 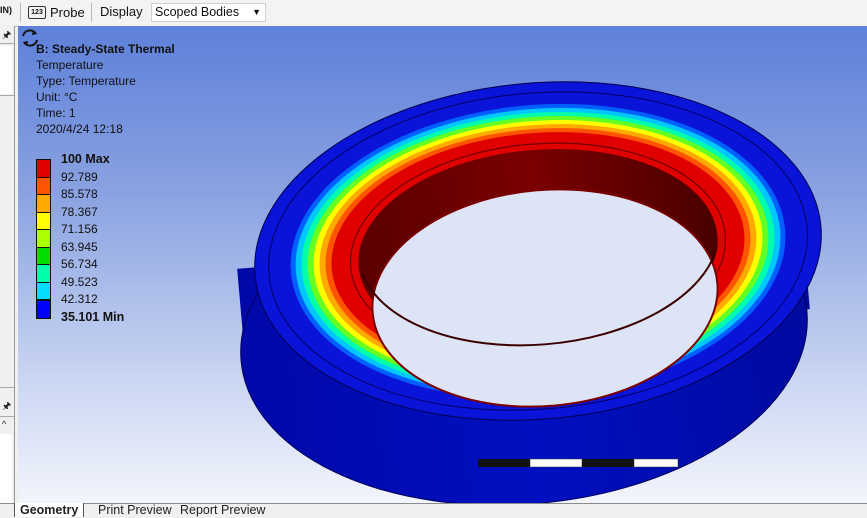 What do you see at coordinates (67, 12) in the screenshot?
I see `probe-label: Probe` at bounding box center [67, 12].